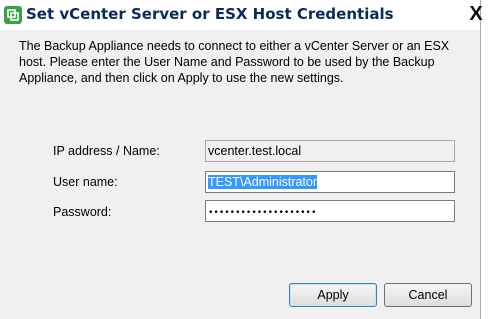 Image resolution: width=491 pixels, height=319 pixels. What do you see at coordinates (476, 14) in the screenshot?
I see `close-icon: X` at bounding box center [476, 14].